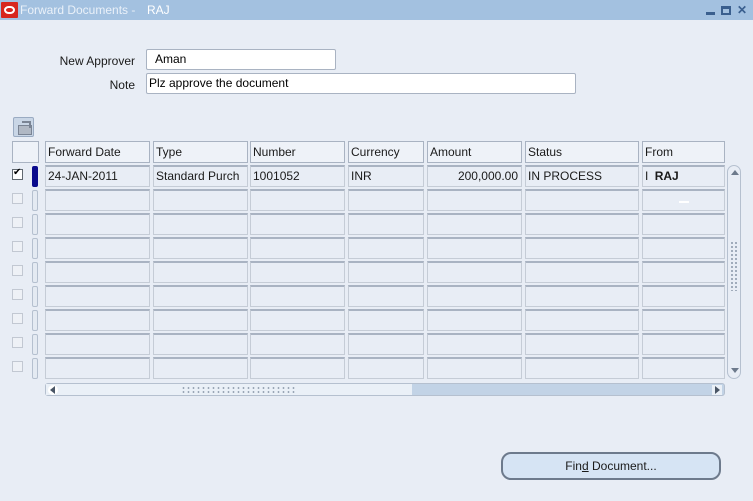 This screenshot has height=501, width=753. I want to click on column-header-status: Status, so click(582, 152).